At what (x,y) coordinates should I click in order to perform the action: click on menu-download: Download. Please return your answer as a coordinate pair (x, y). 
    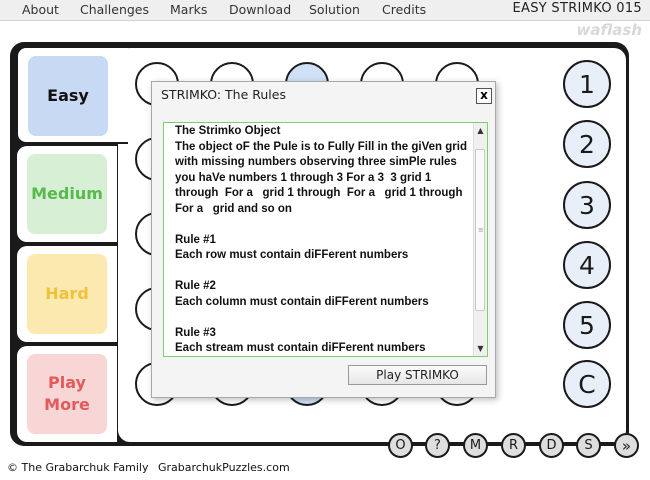
    Looking at the image, I should click on (260, 9).